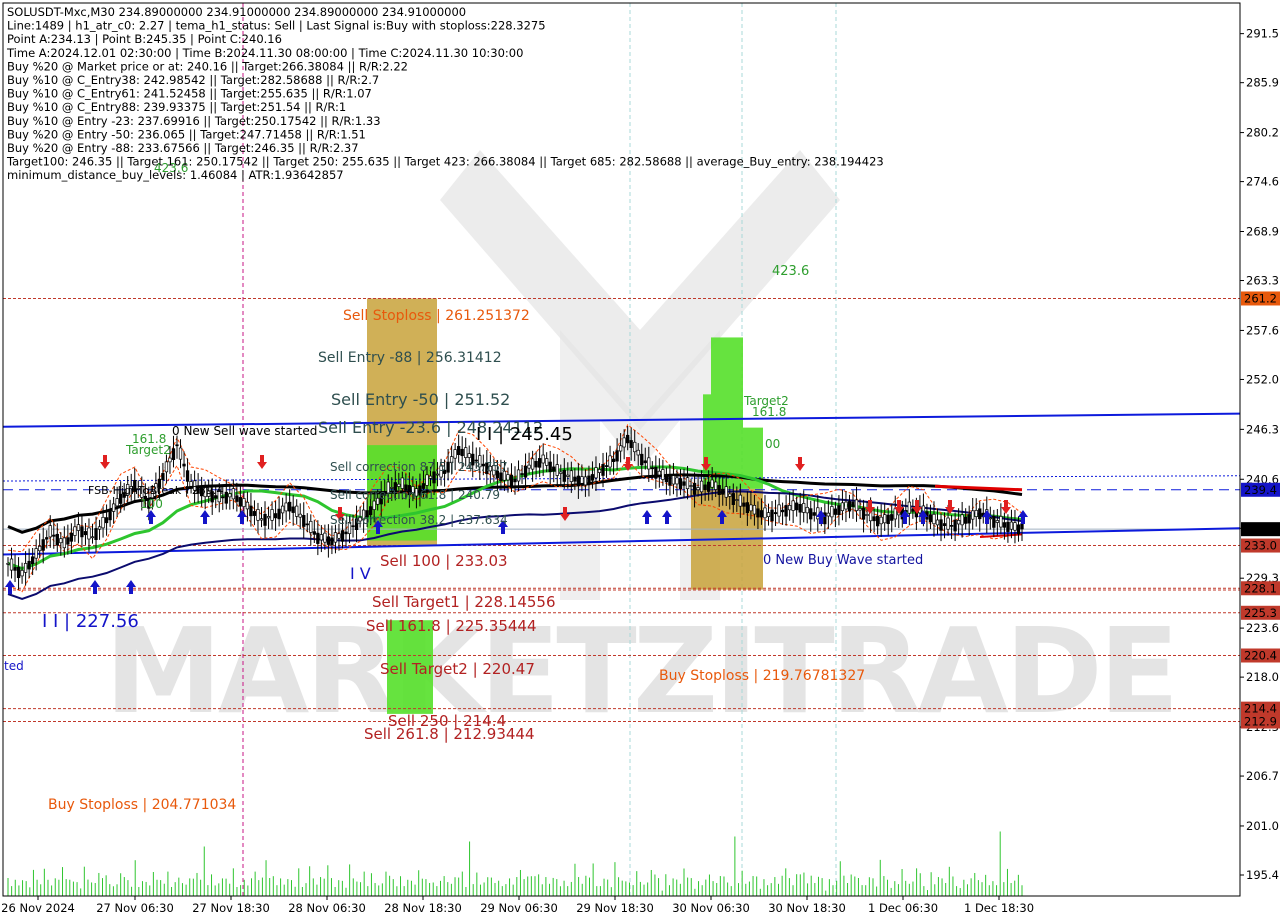 The width and height of the screenshot is (1280, 920). I want to click on x-tick-label: 28 Nov 18:30, so click(423, 908).